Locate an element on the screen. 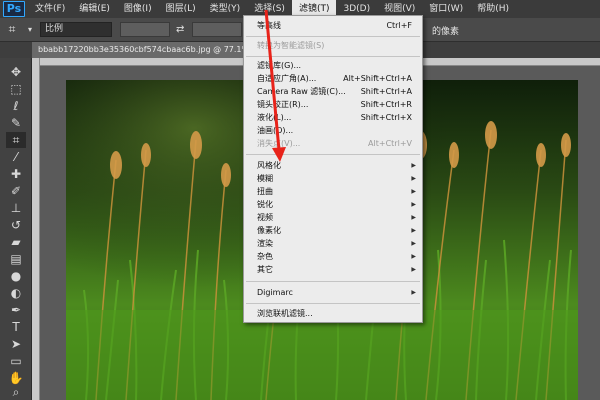 Image resolution: width=600 pixels, height=400 pixels. swap-icon: ⇄ is located at coordinates (180, 29).